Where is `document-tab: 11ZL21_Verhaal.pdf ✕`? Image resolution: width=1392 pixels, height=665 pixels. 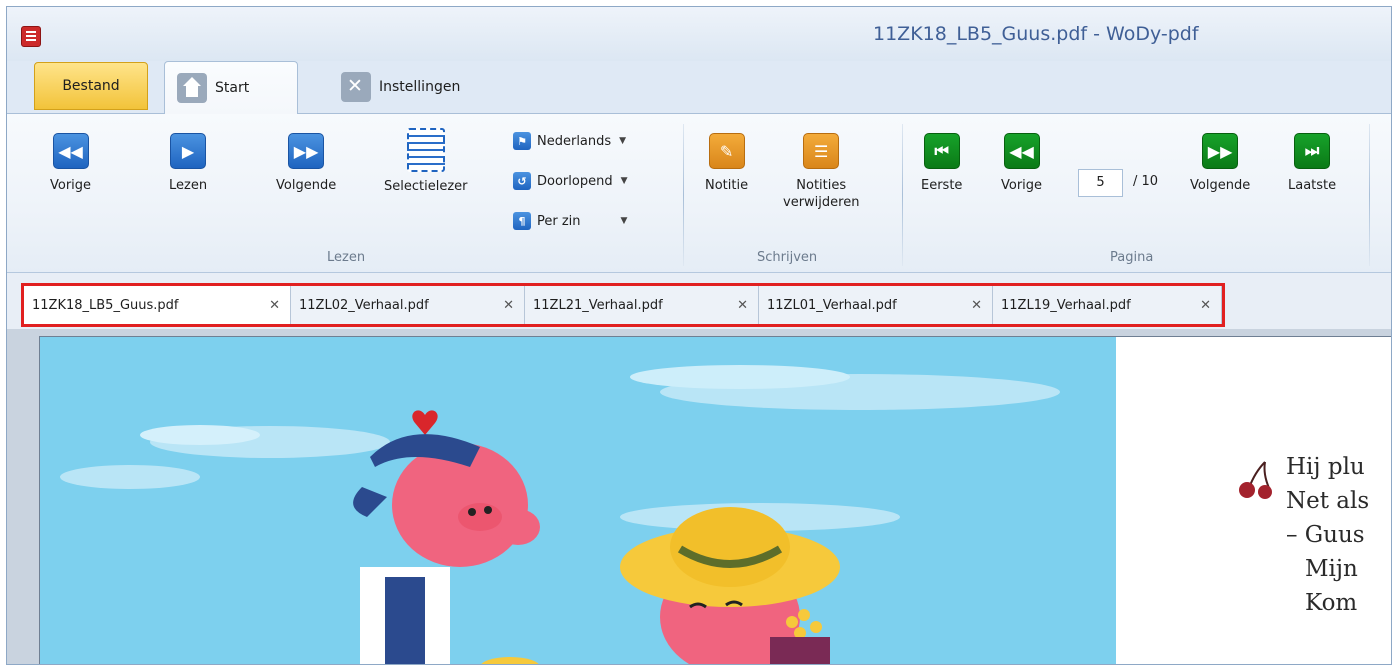
document-tab: 11ZL21_Verhaal.pdf ✕ is located at coordinates (642, 305).